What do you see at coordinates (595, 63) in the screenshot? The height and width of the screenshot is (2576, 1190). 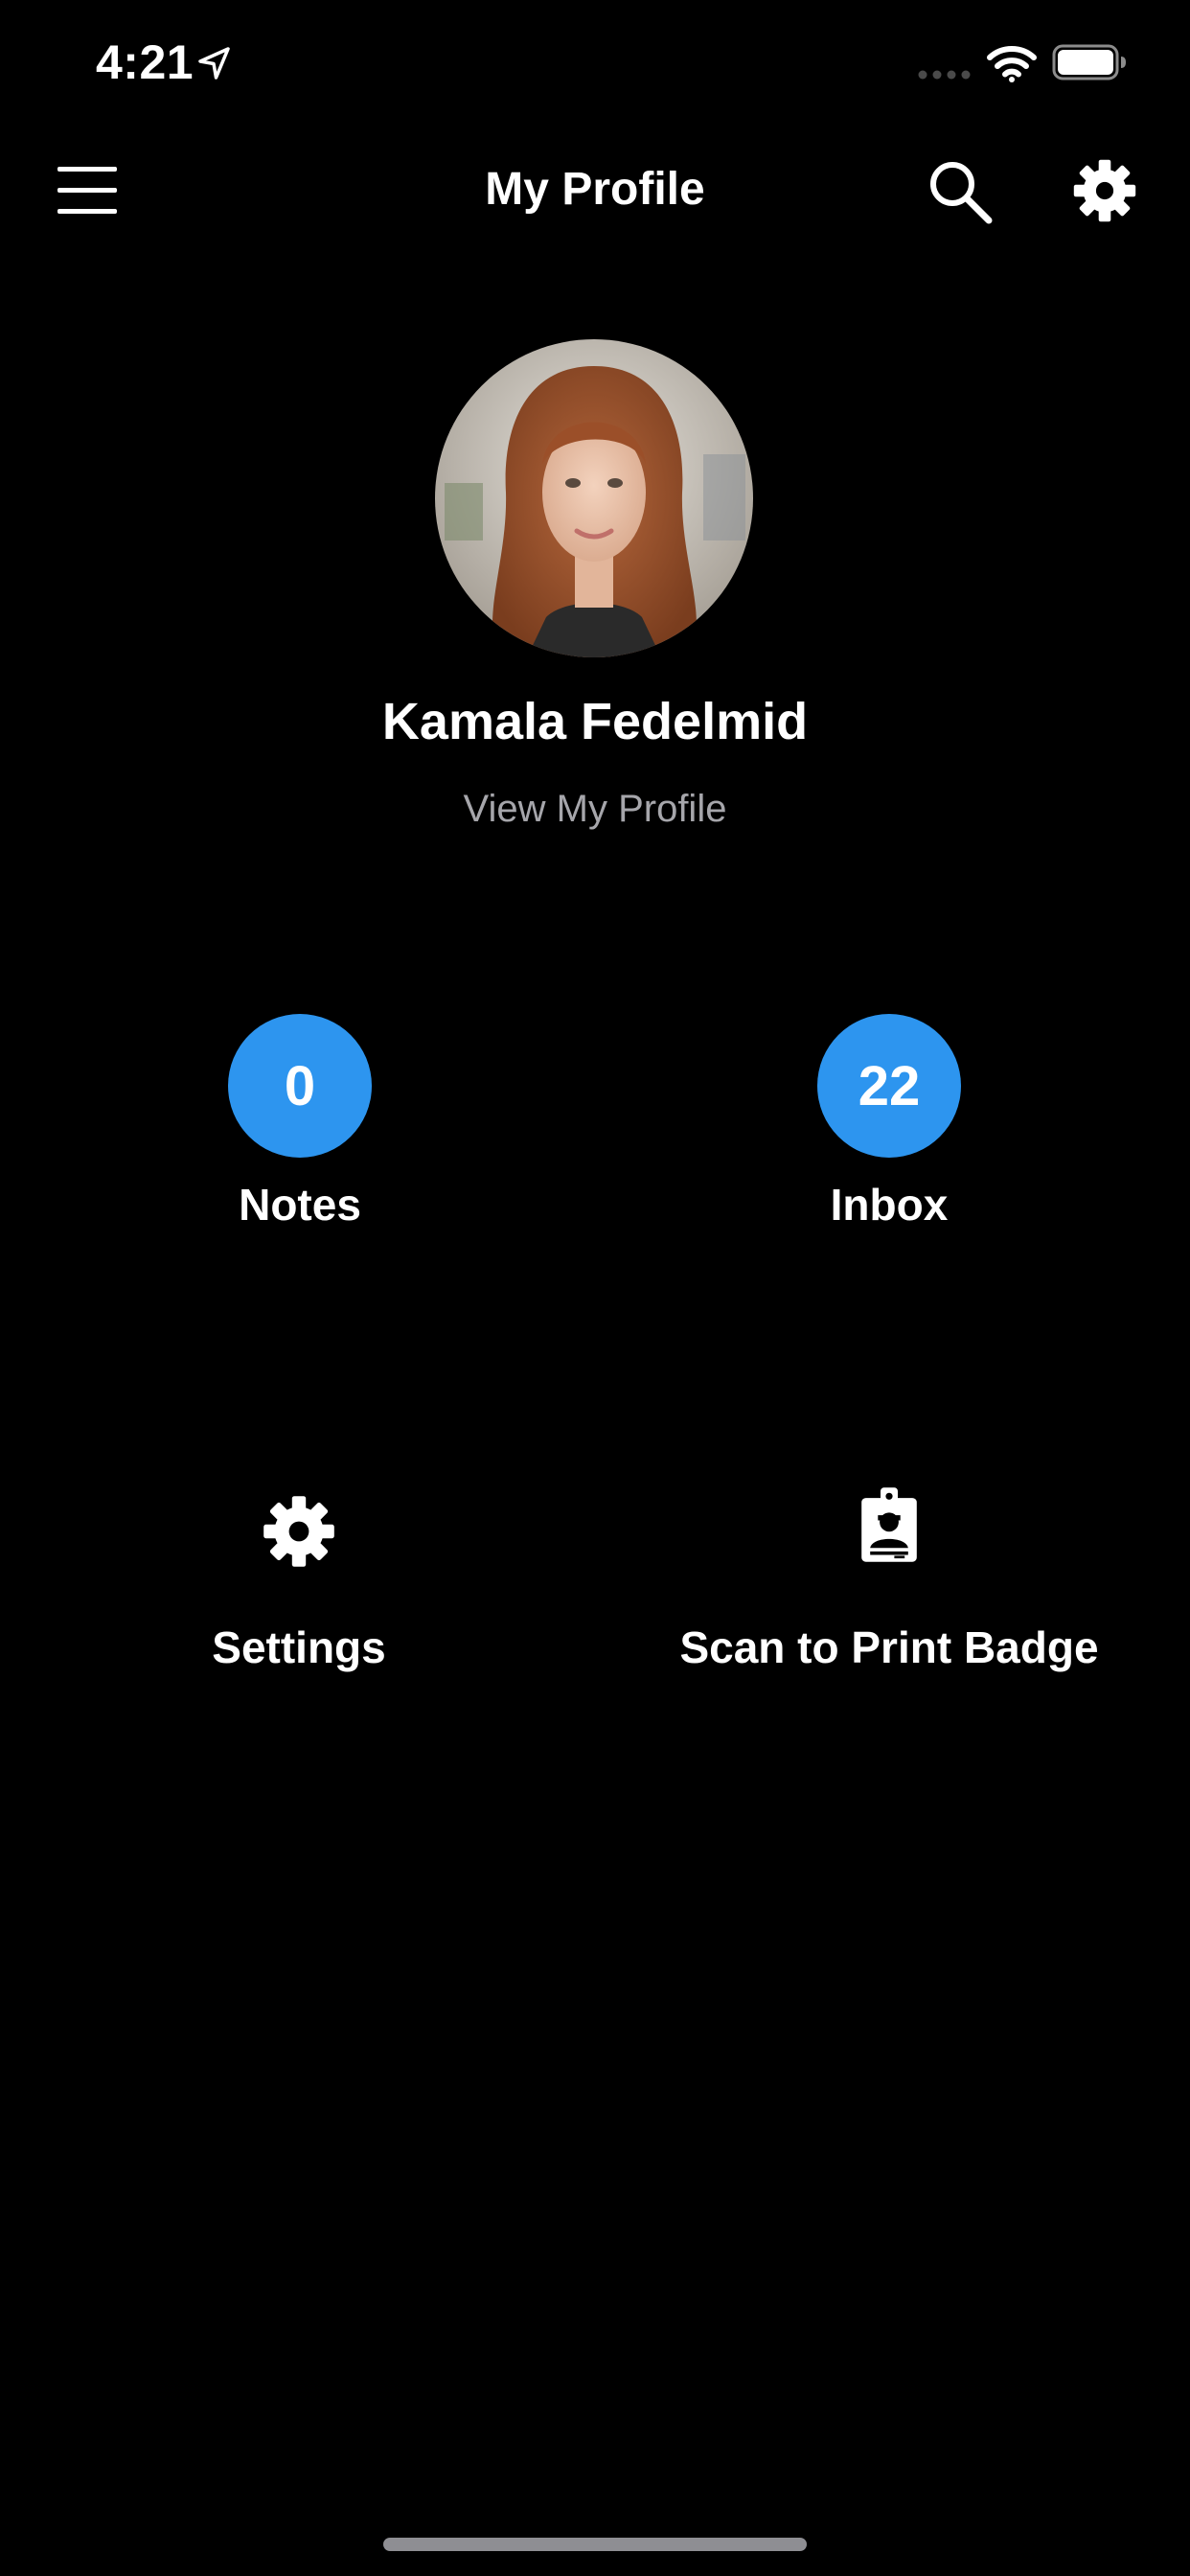 I see `status-bar: 4:21` at bounding box center [595, 63].